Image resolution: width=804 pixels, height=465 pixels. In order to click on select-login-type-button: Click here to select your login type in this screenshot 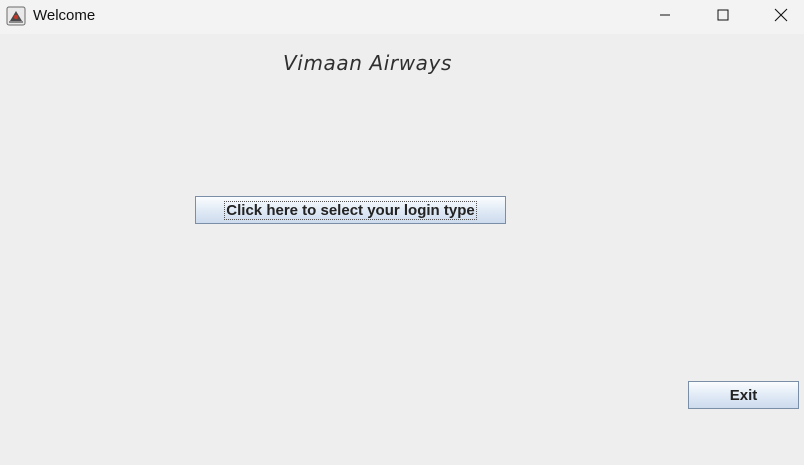, I will do `click(350, 210)`.